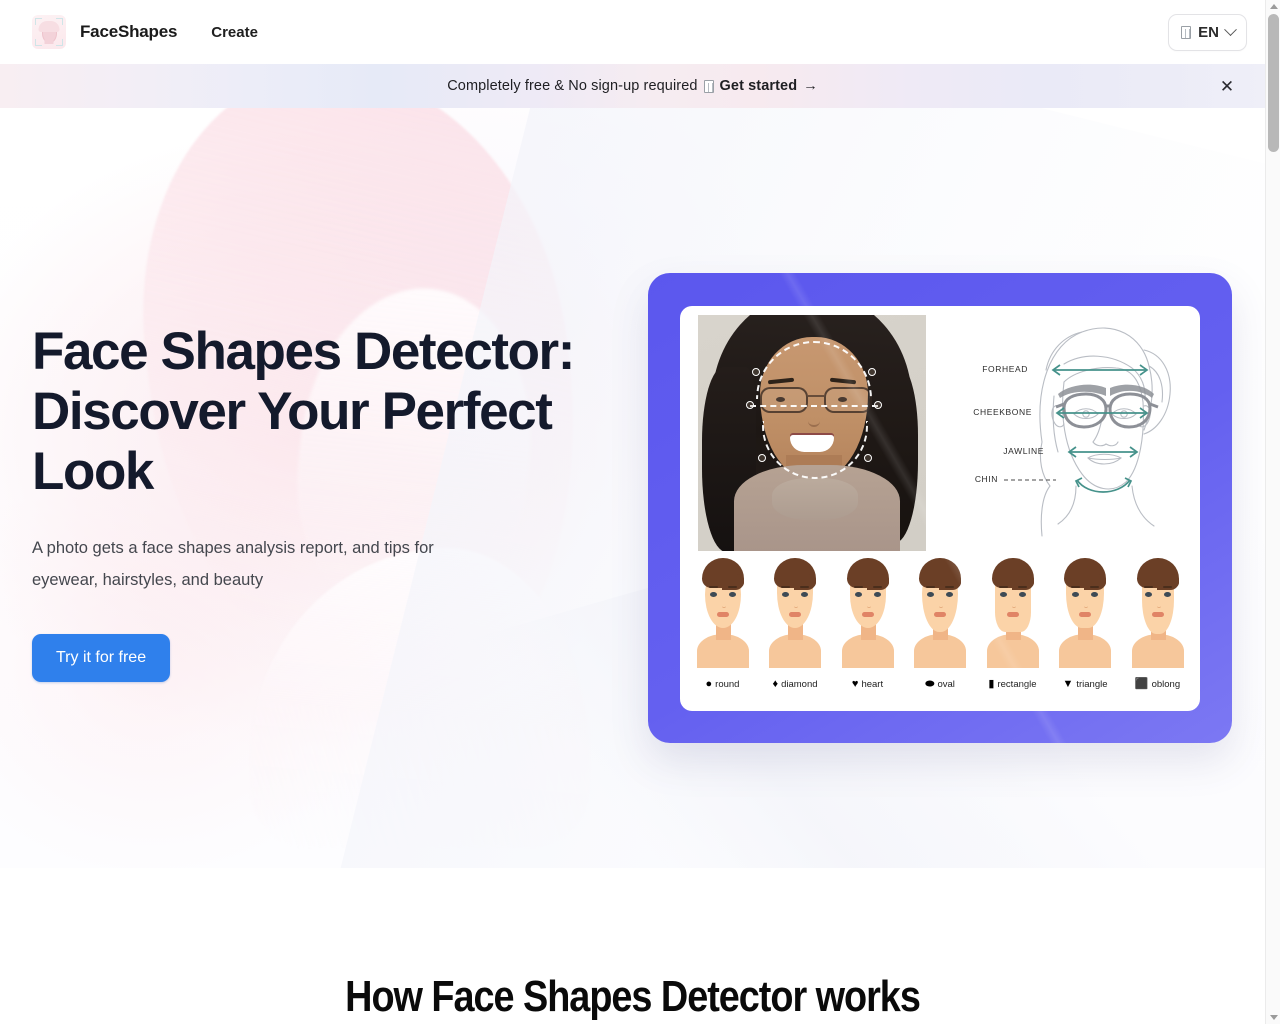  What do you see at coordinates (946, 684) in the screenshot?
I see `shape-name-oval: oval` at bounding box center [946, 684].